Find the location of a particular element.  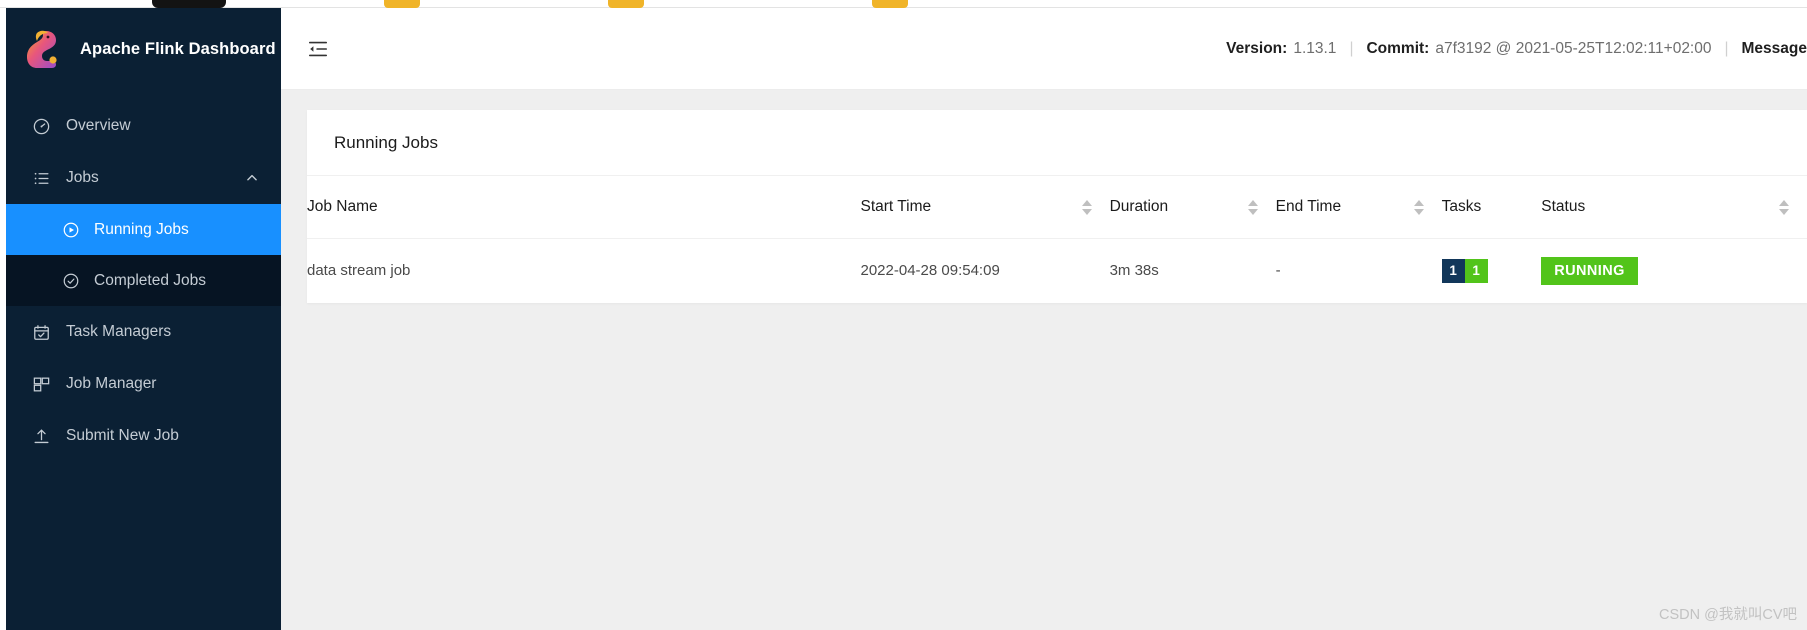

column-header-label: Tasks is located at coordinates (1461, 207).